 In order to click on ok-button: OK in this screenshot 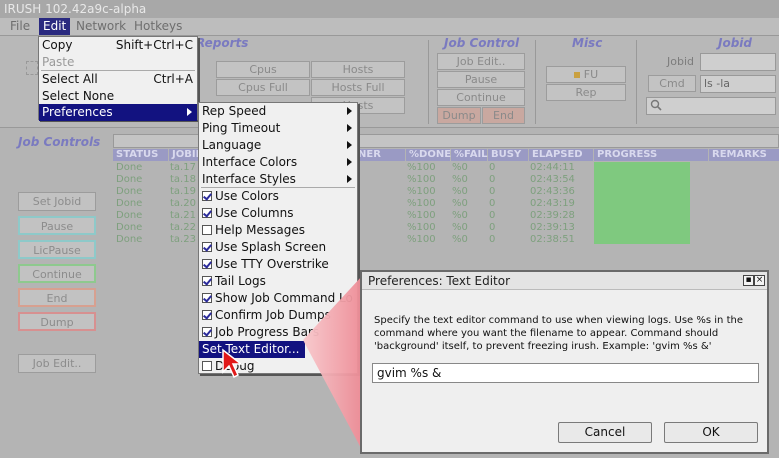, I will do `click(711, 432)`.